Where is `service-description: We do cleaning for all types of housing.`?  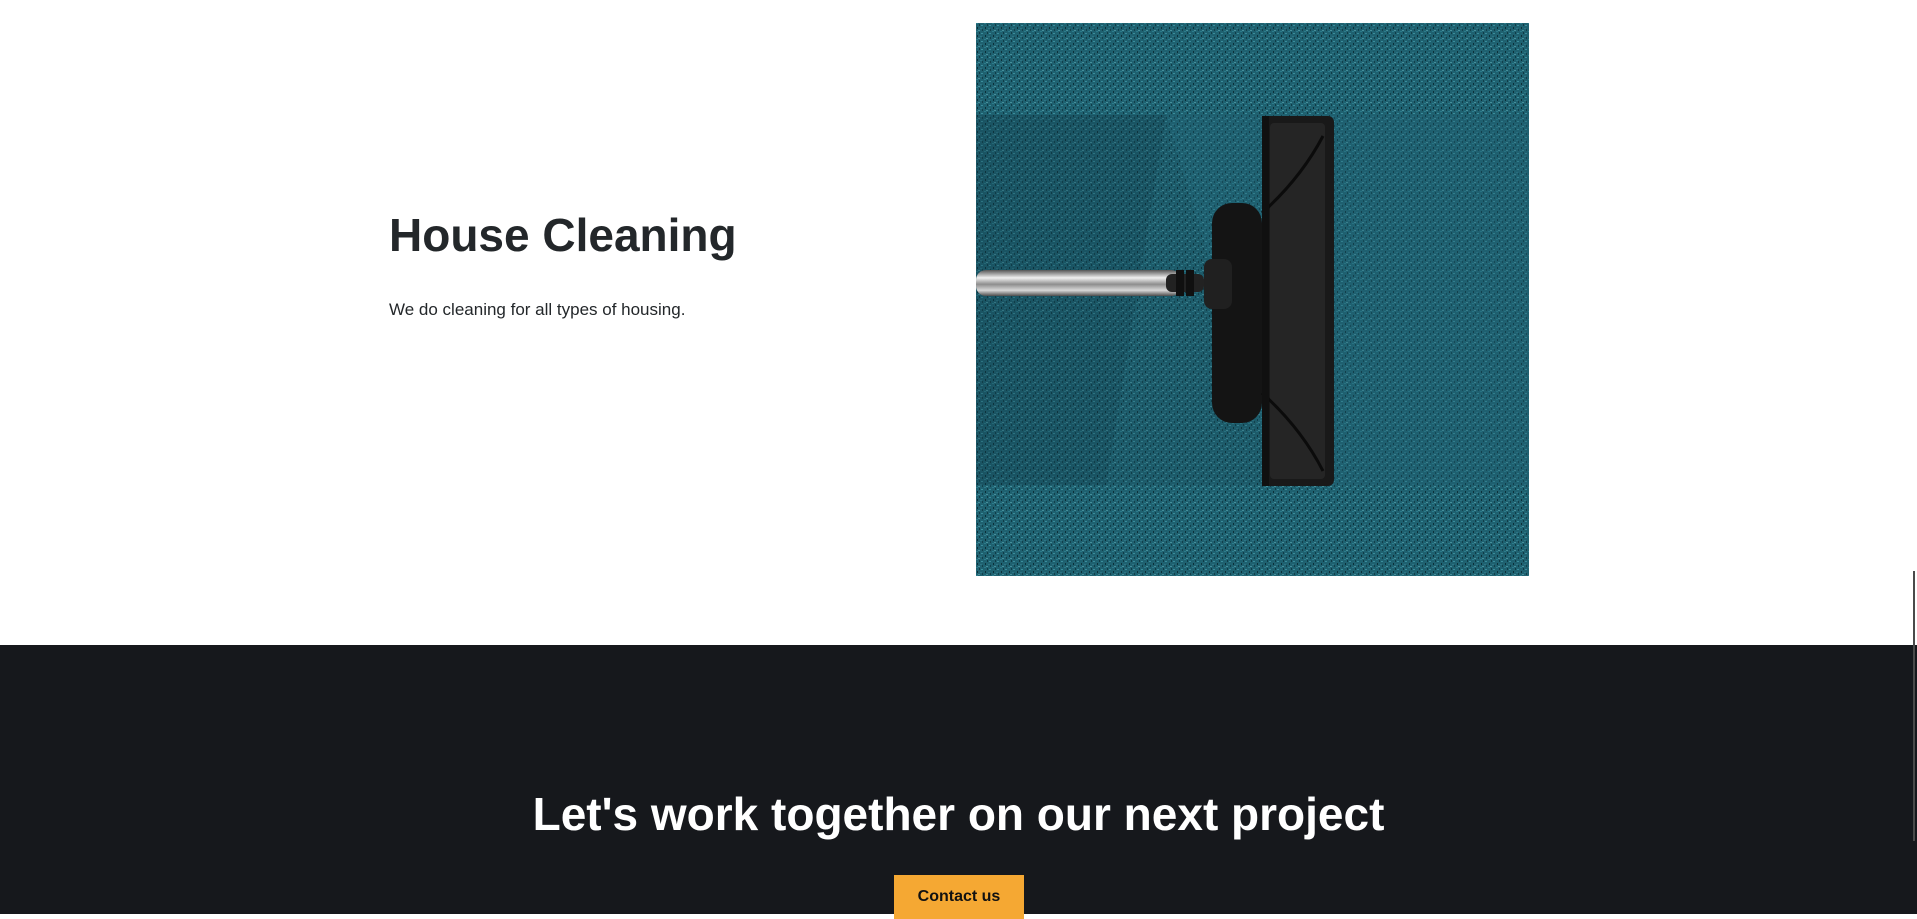
service-description: We do cleaning for all types of housing. is located at coordinates (537, 309).